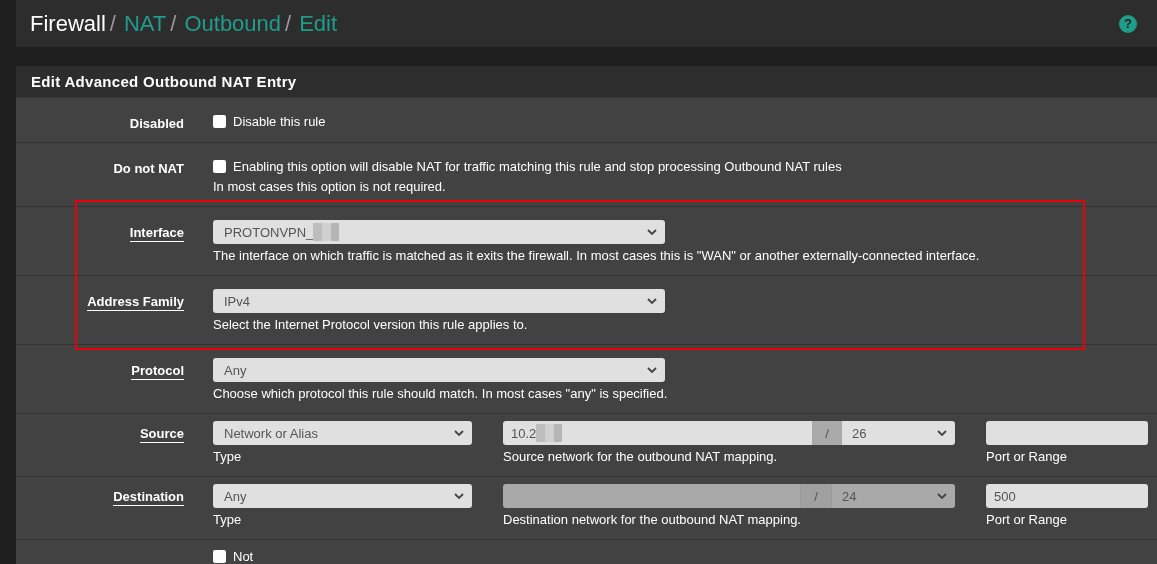  What do you see at coordinates (243, 556) in the screenshot?
I see `checkbox-label: Not` at bounding box center [243, 556].